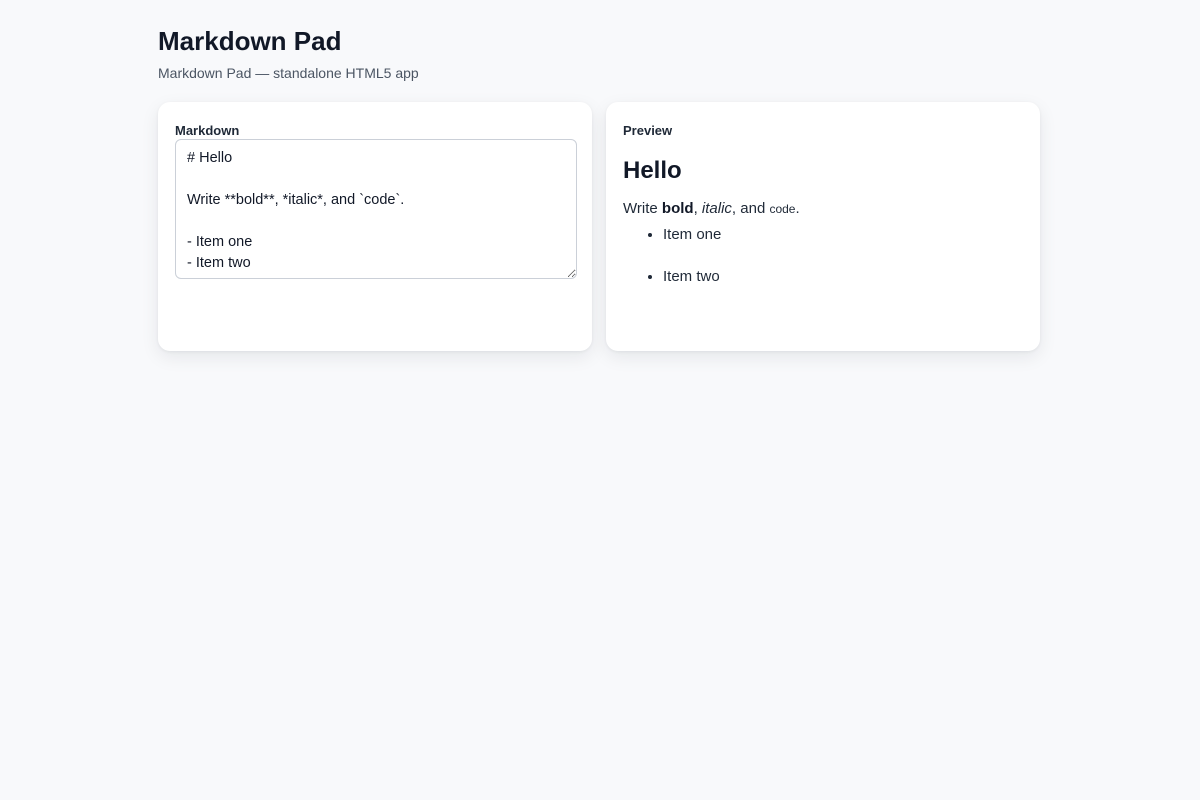 The image size is (1200, 800). What do you see at coordinates (797, 208) in the screenshot?
I see `preview-text-suffix: .` at bounding box center [797, 208].